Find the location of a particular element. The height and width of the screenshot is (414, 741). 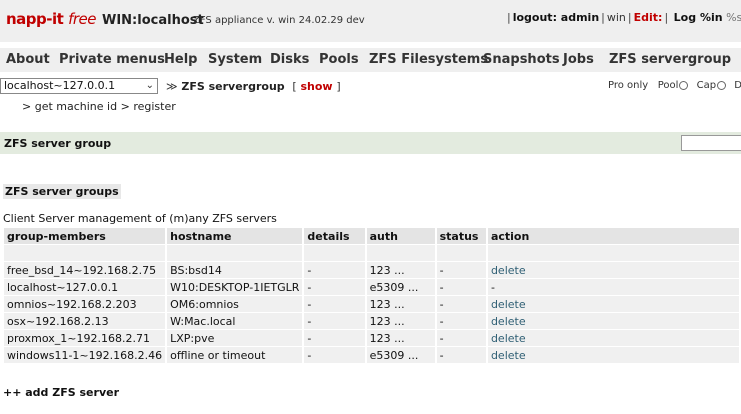

cell-group: localhost~127.0.0.1 is located at coordinates (85, 287).